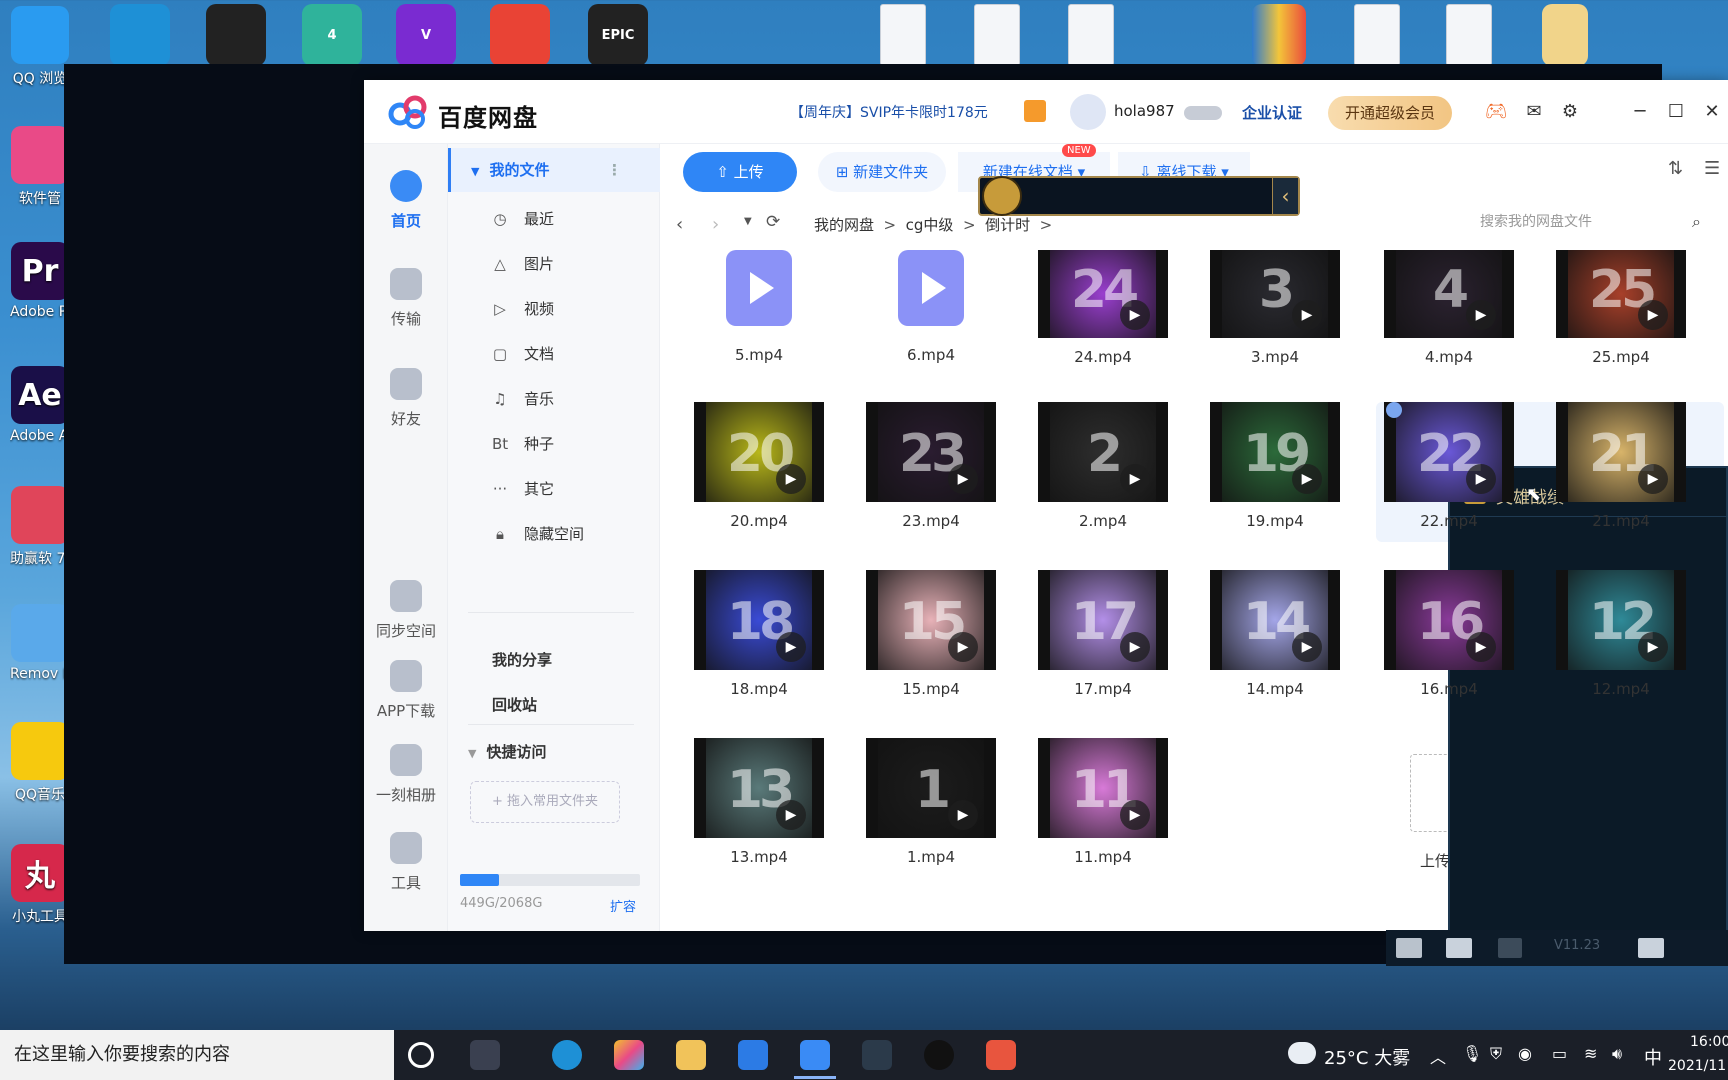 The width and height of the screenshot is (1728, 1080). What do you see at coordinates (406, 690) in the screenshot?
I see `nav-item-app-download: APP下载` at bounding box center [406, 690].